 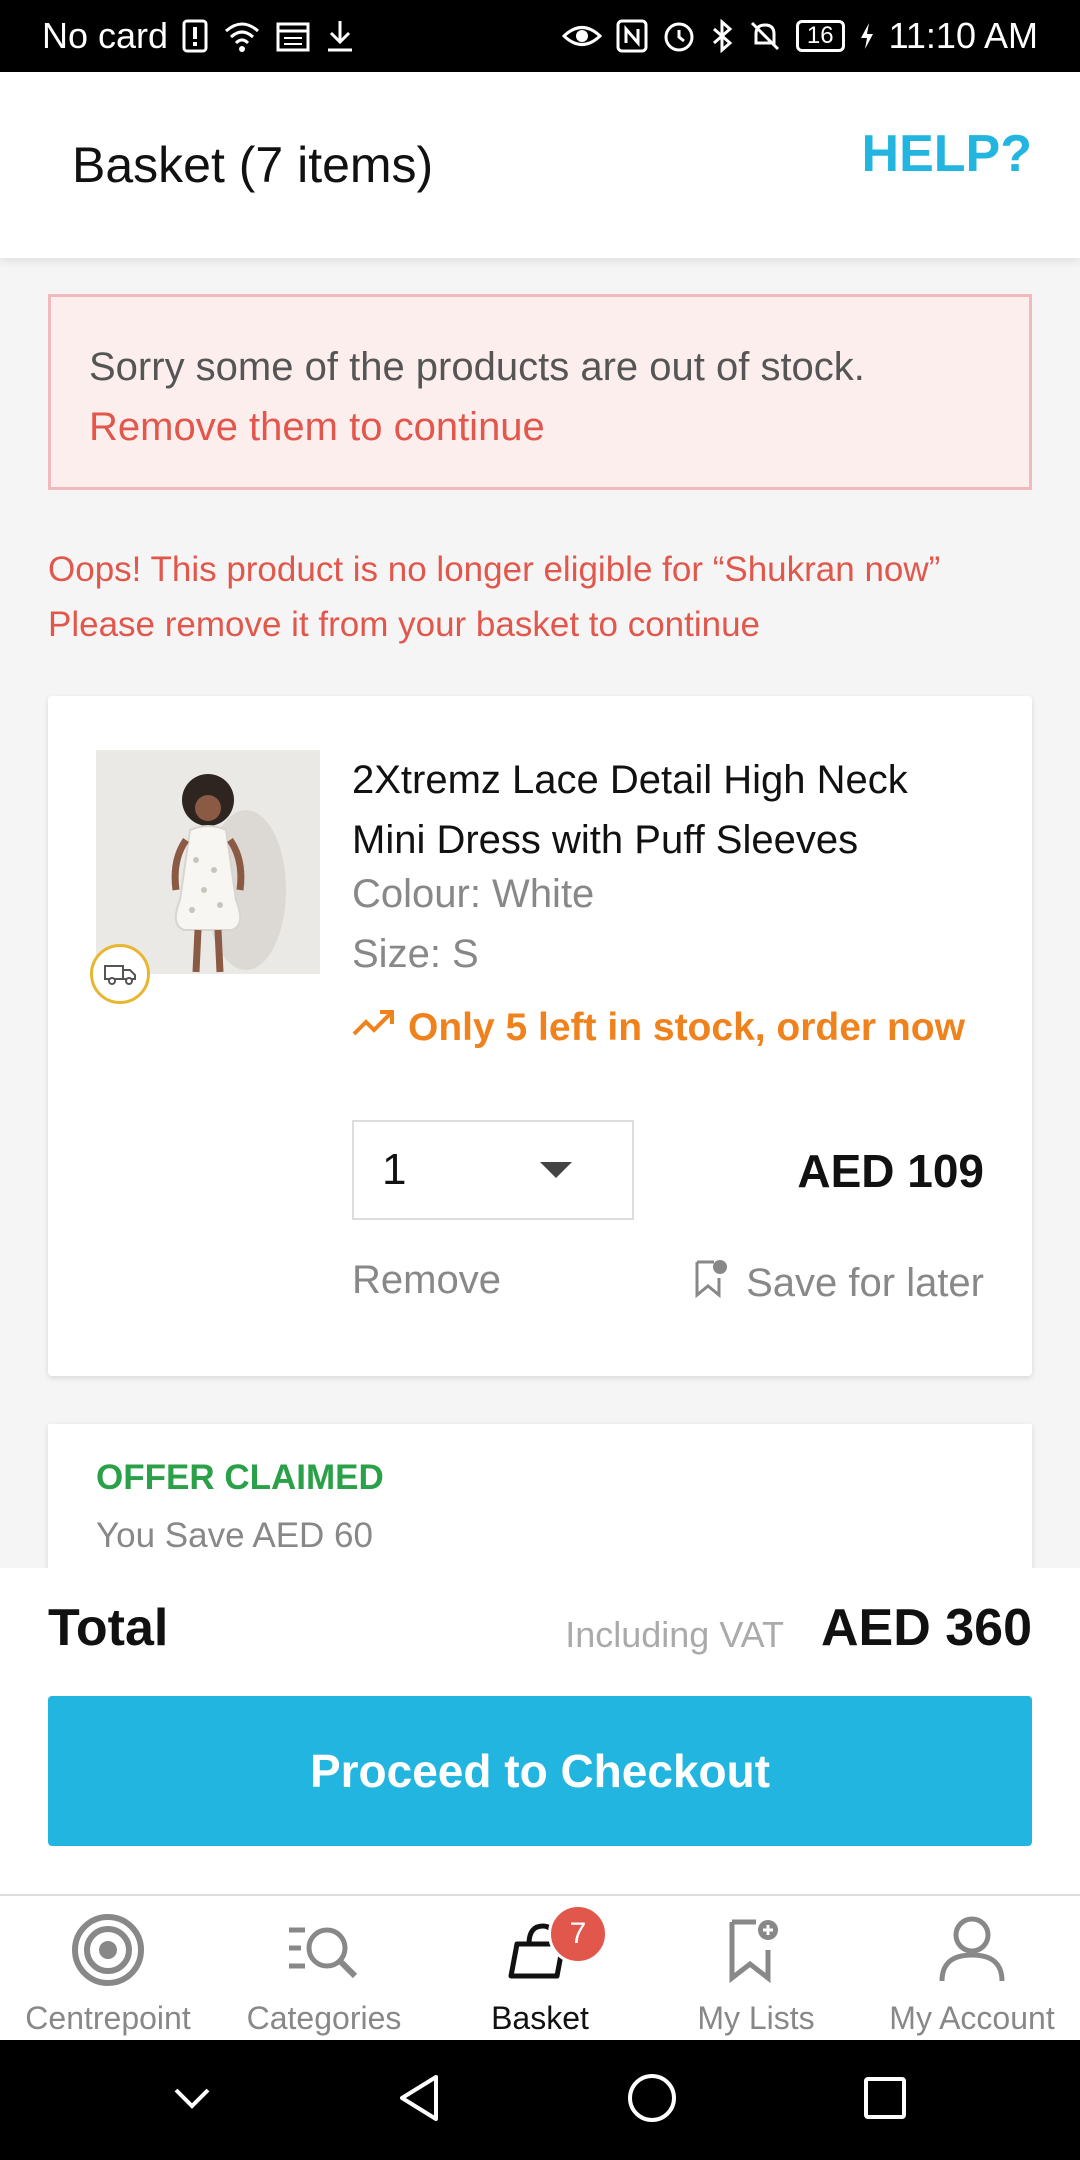 What do you see at coordinates (208, 862) in the screenshot?
I see `product-image` at bounding box center [208, 862].